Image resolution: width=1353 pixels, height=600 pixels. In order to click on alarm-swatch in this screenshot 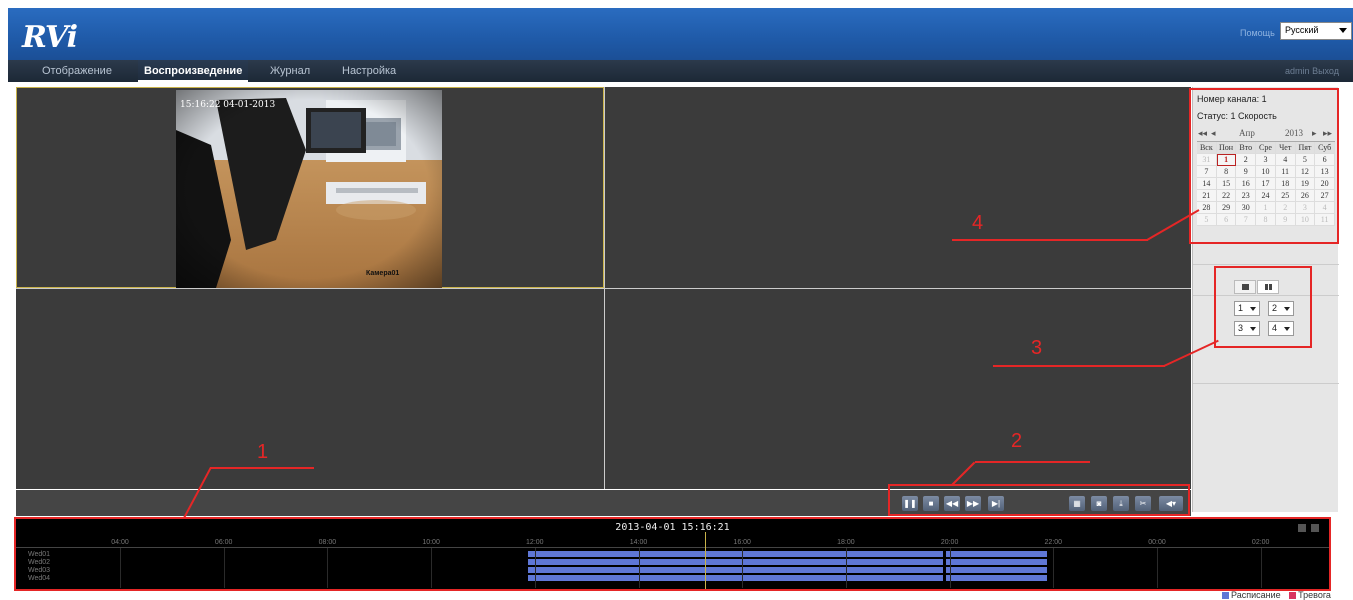, I will do `click(1293, 595)`.